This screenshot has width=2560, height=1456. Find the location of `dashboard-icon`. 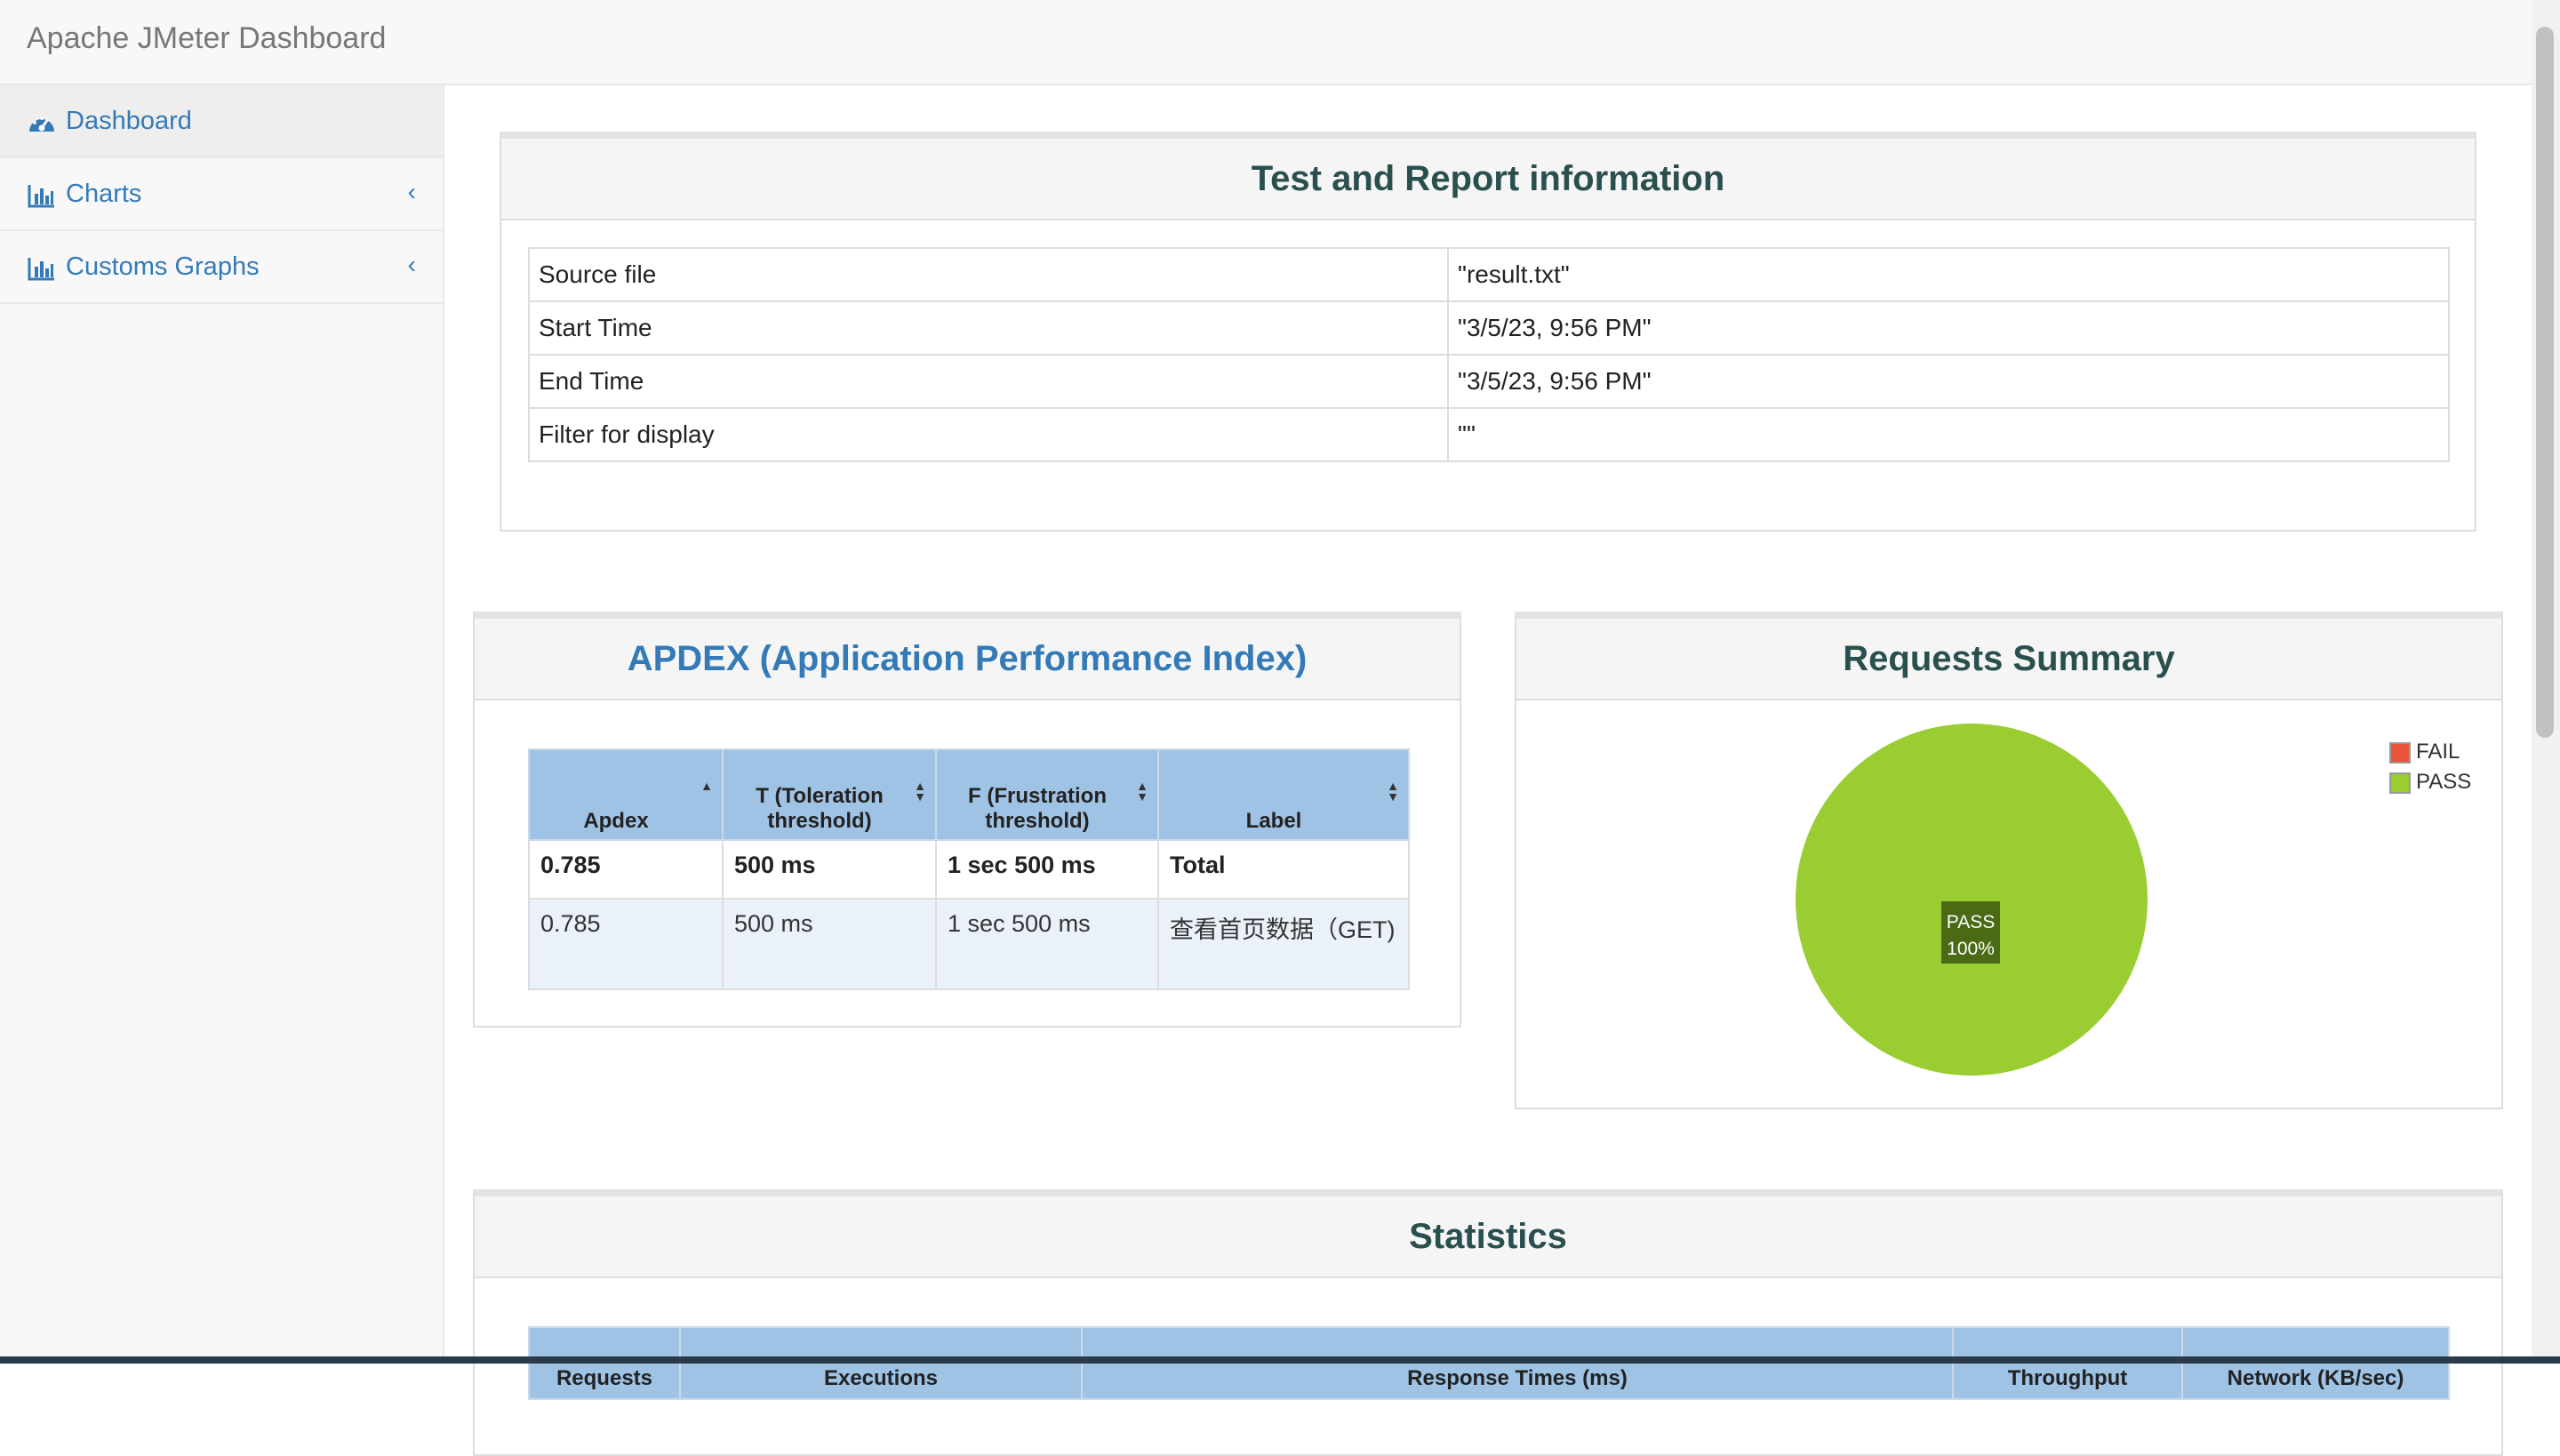

dashboard-icon is located at coordinates (41, 124).